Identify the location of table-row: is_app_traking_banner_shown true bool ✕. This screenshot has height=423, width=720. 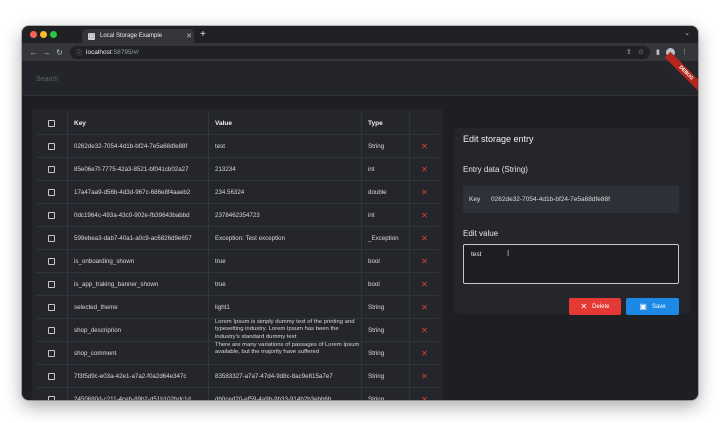
(237, 284).